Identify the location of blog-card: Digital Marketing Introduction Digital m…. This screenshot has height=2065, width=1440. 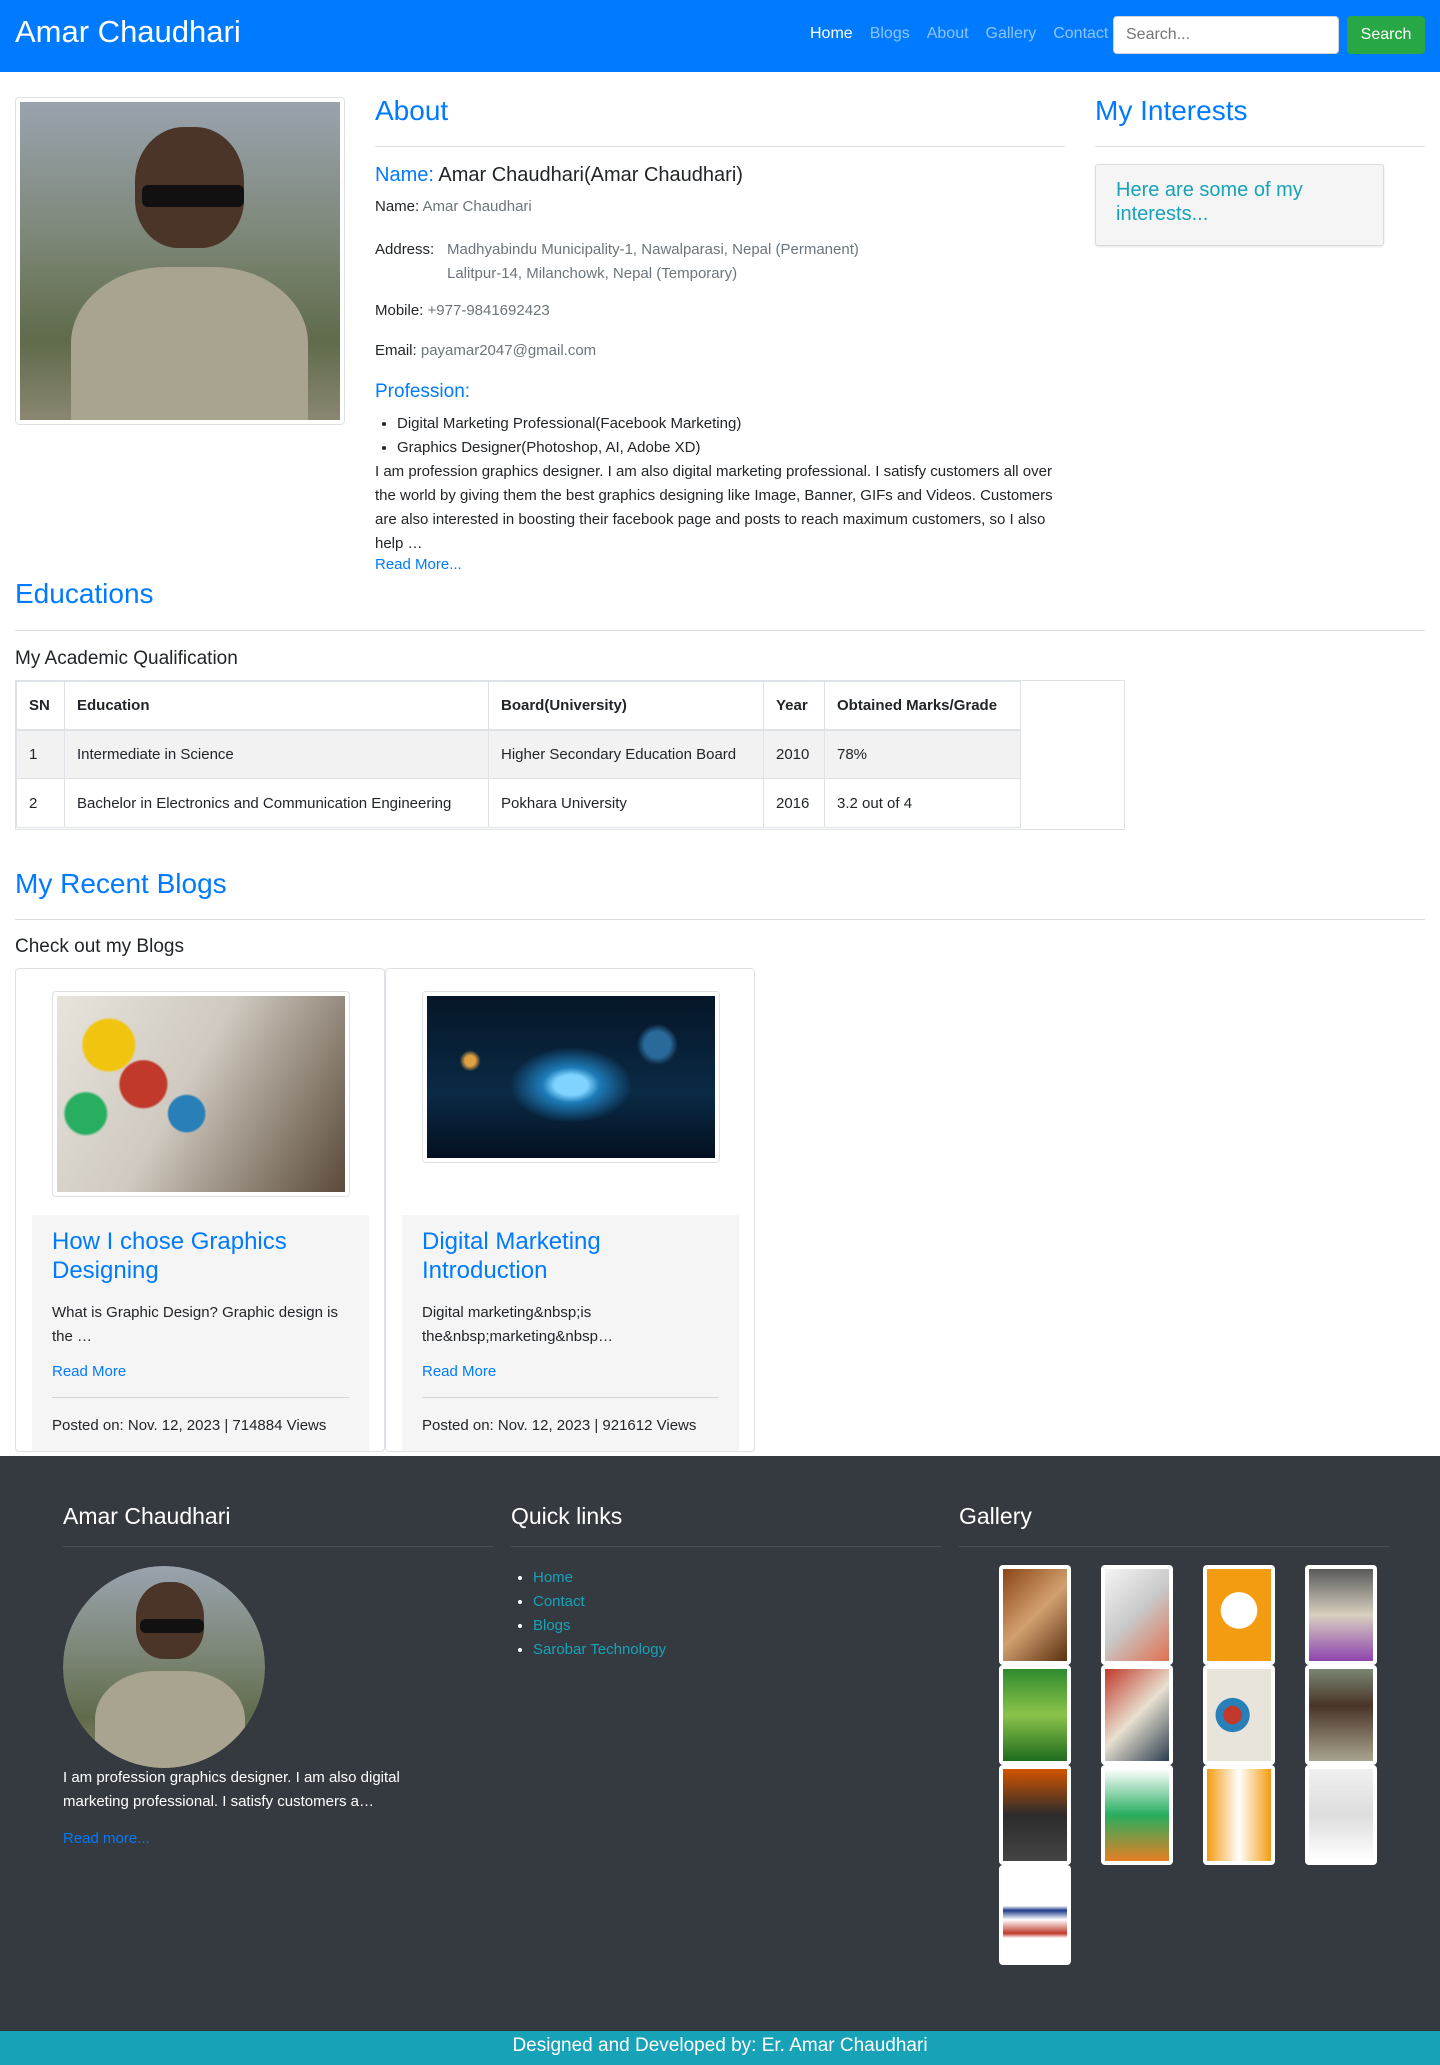
(570, 1210).